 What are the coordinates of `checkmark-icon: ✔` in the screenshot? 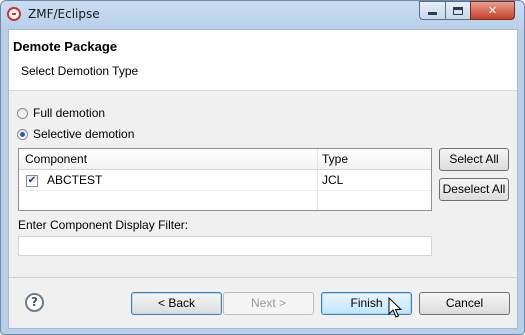 It's located at (32, 180).